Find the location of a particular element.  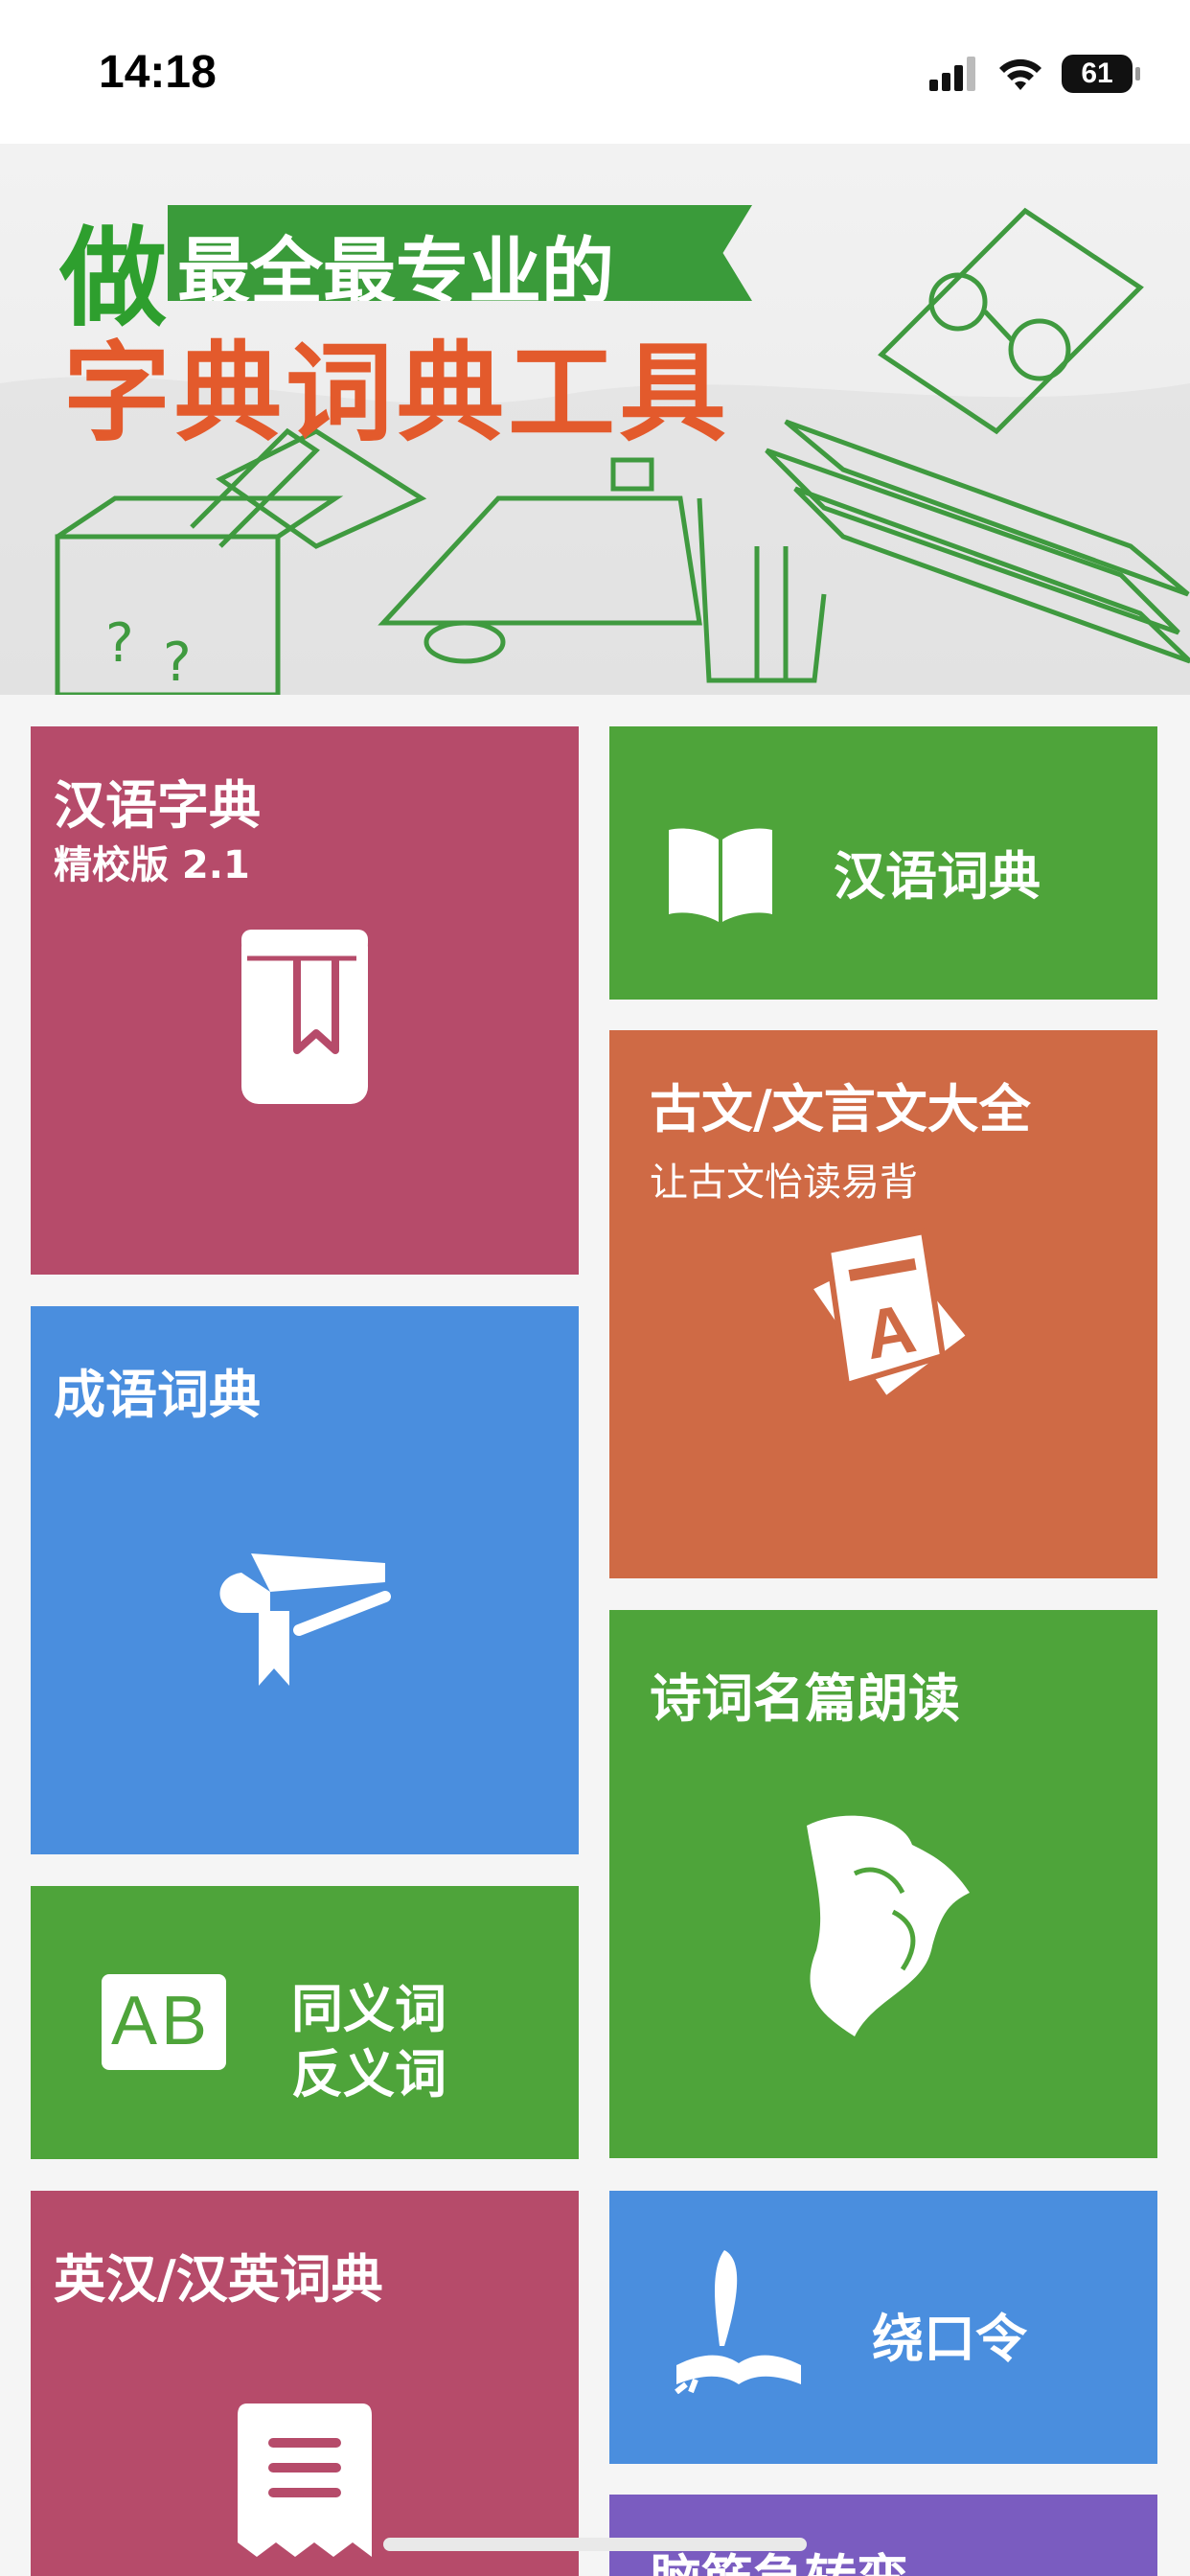

banner-ribbon: 最全最专业的 is located at coordinates (460, 253).